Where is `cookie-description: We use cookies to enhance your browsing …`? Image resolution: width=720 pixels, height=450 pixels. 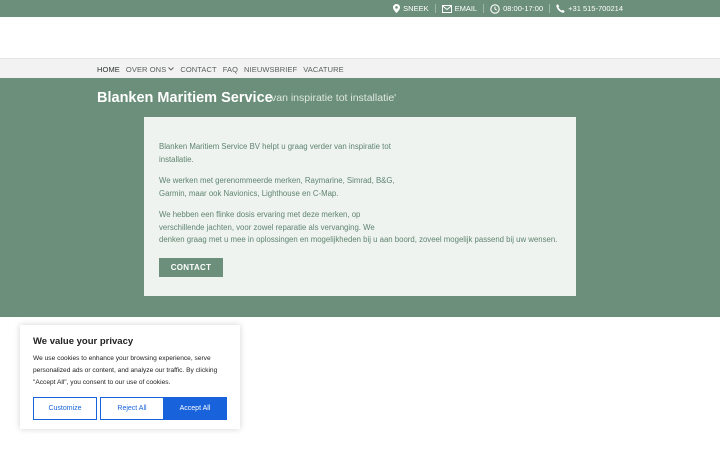 cookie-description: We use cookies to enhance your browsing … is located at coordinates (125, 370).